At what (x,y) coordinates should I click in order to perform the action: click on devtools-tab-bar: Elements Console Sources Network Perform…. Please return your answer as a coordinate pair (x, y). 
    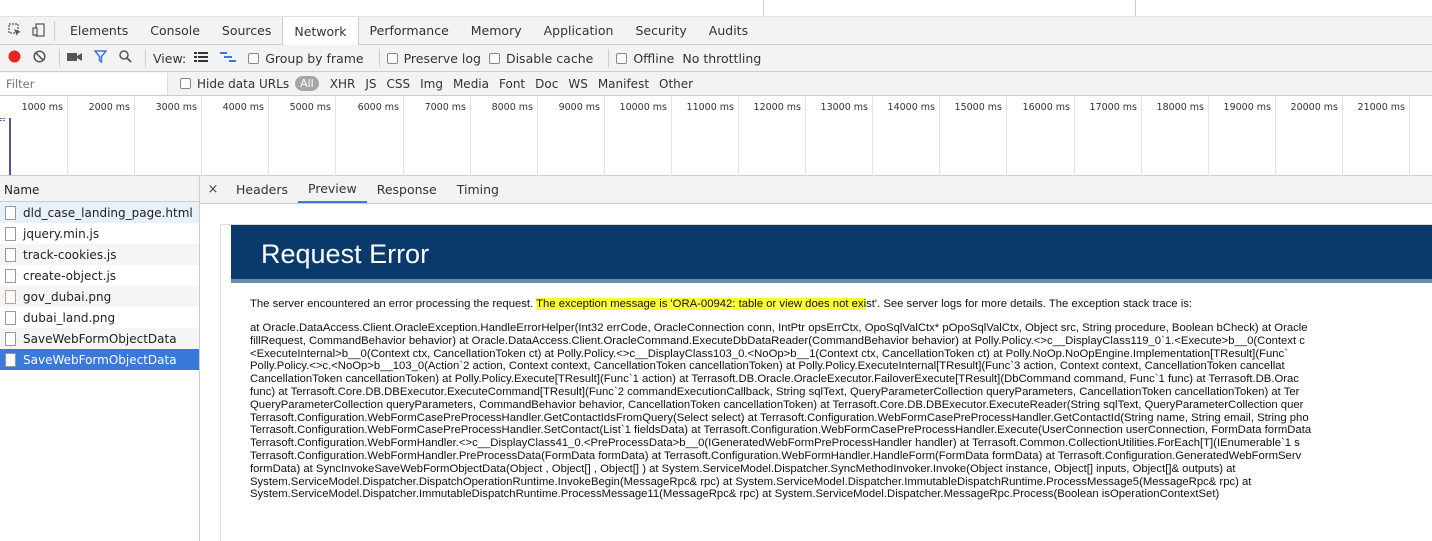
    Looking at the image, I should click on (716, 31).